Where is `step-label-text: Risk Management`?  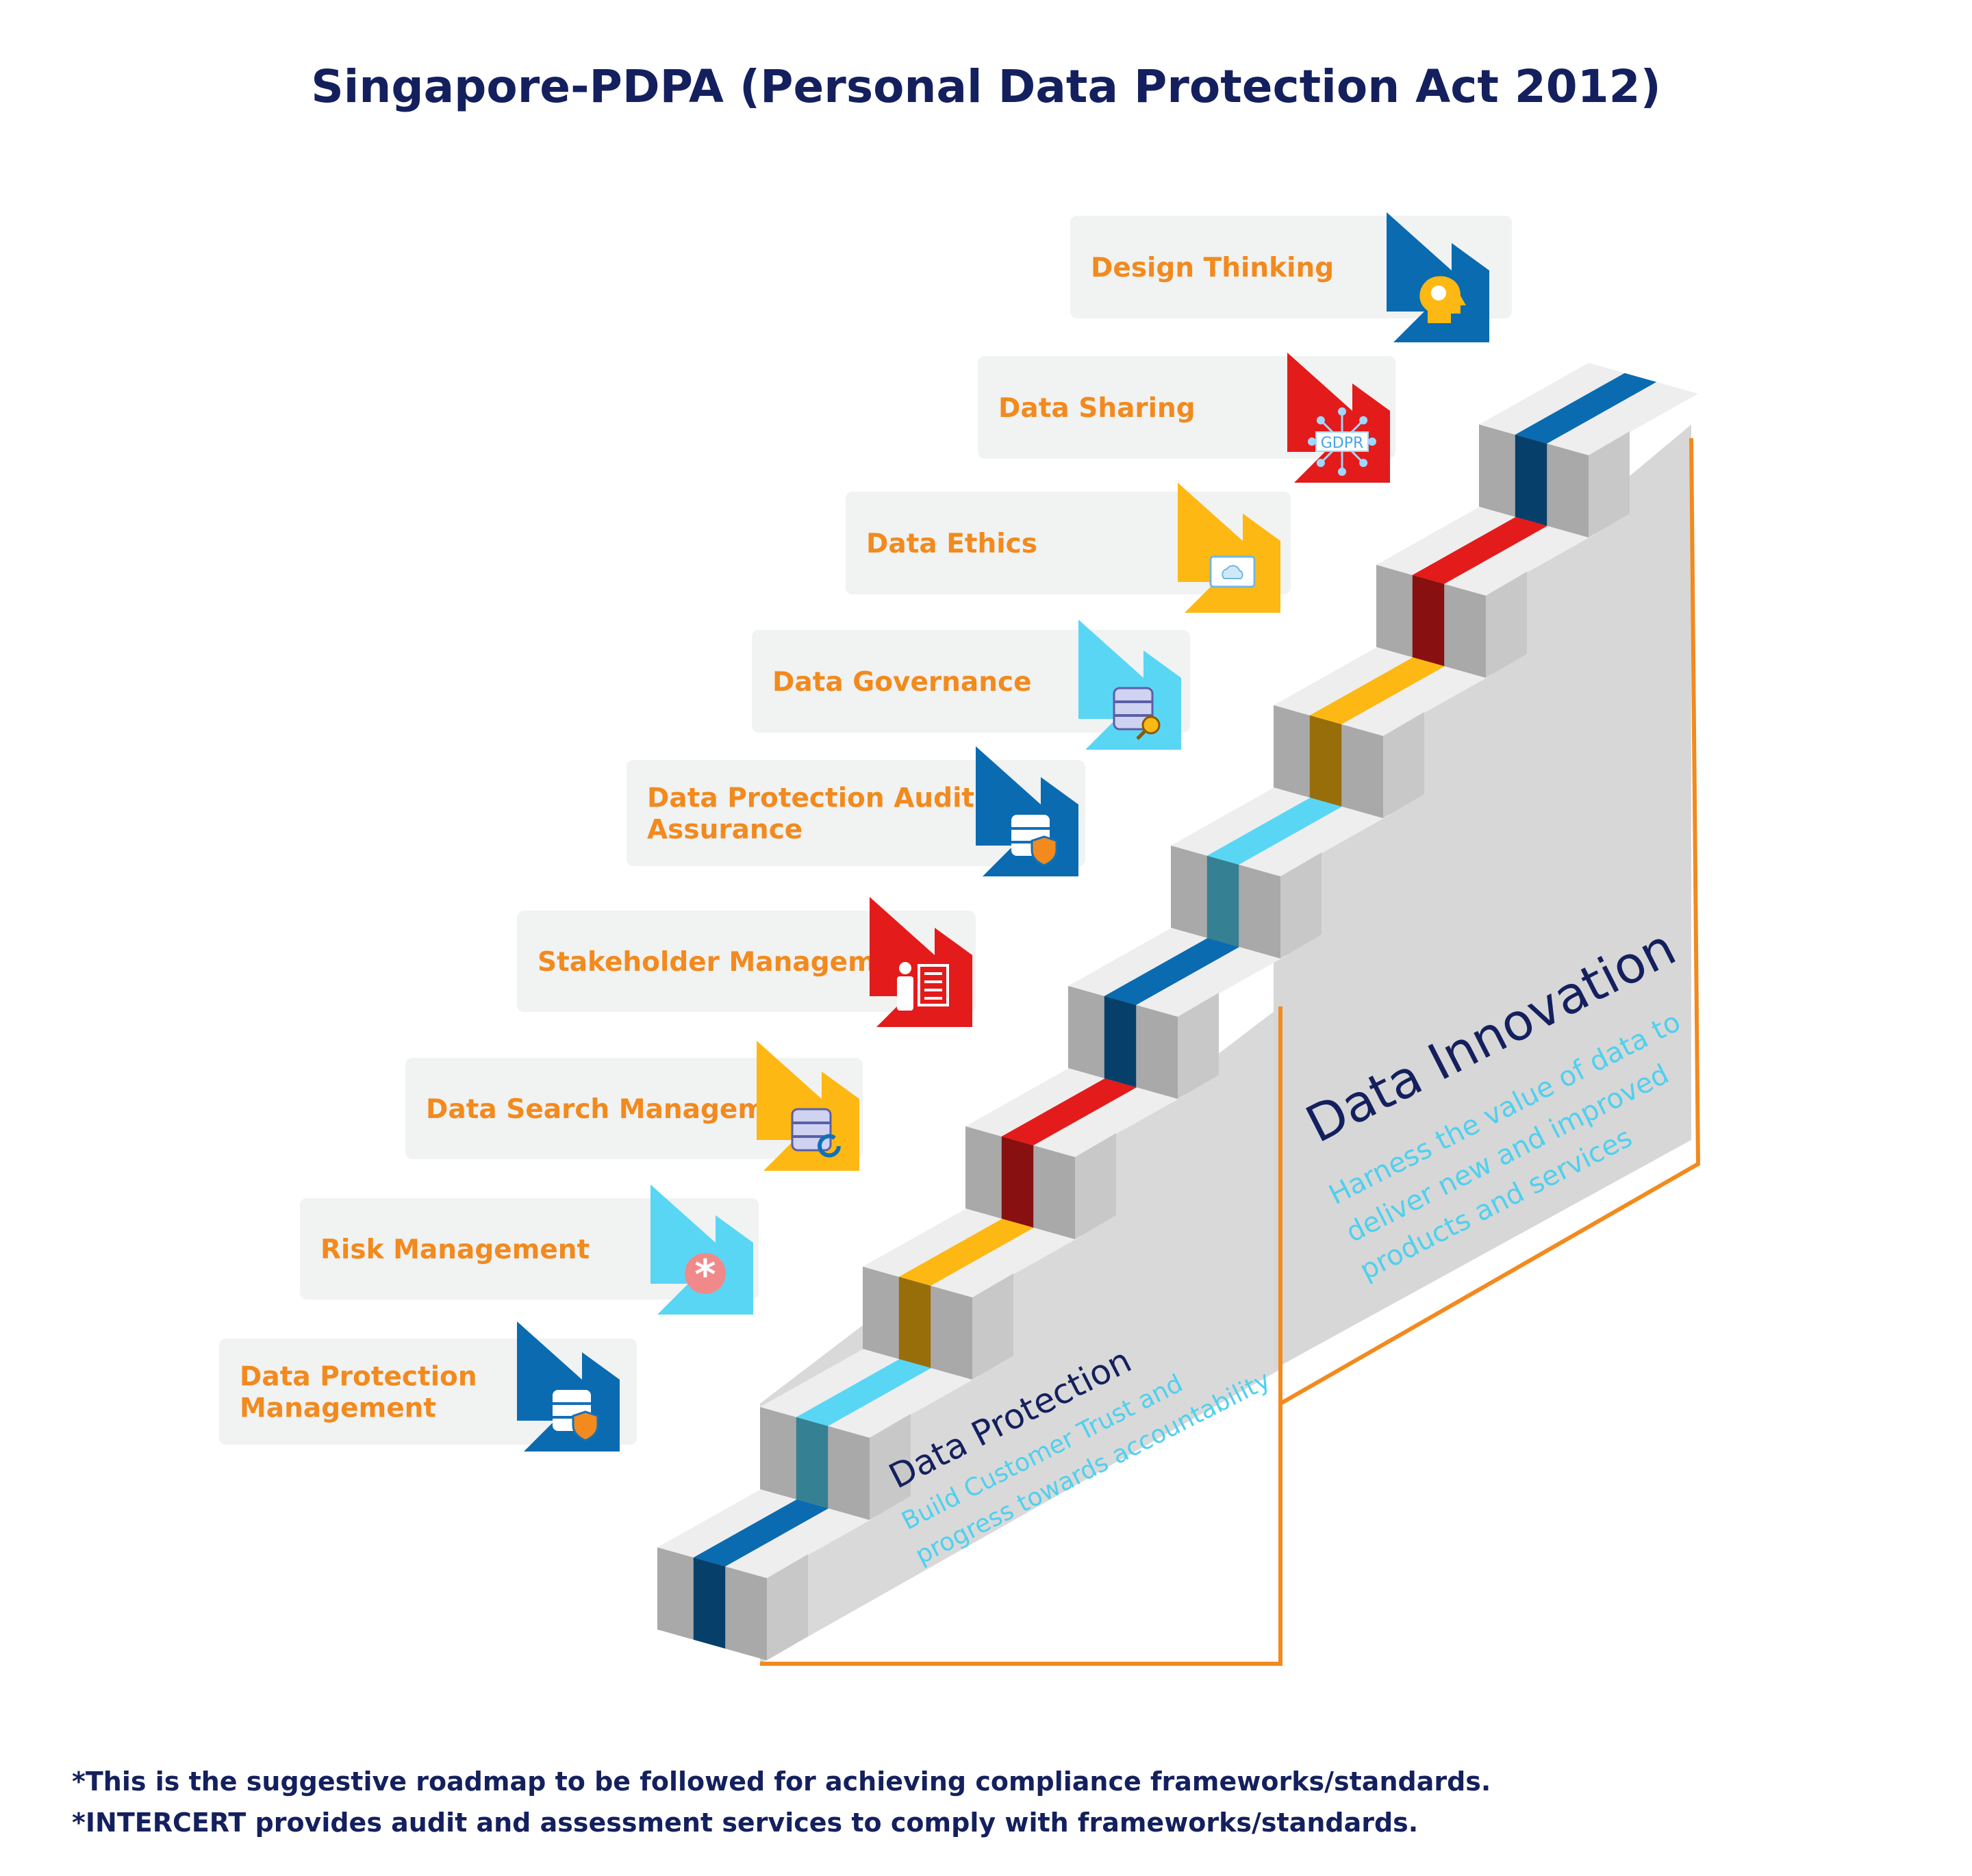 step-label-text: Risk Management is located at coordinates (455, 1249).